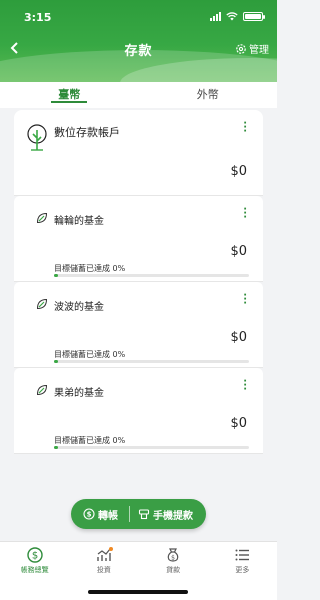 Image resolution: width=320 pixels, height=600 pixels. What do you see at coordinates (103, 570) in the screenshot?
I see `nav-label: 投資` at bounding box center [103, 570].